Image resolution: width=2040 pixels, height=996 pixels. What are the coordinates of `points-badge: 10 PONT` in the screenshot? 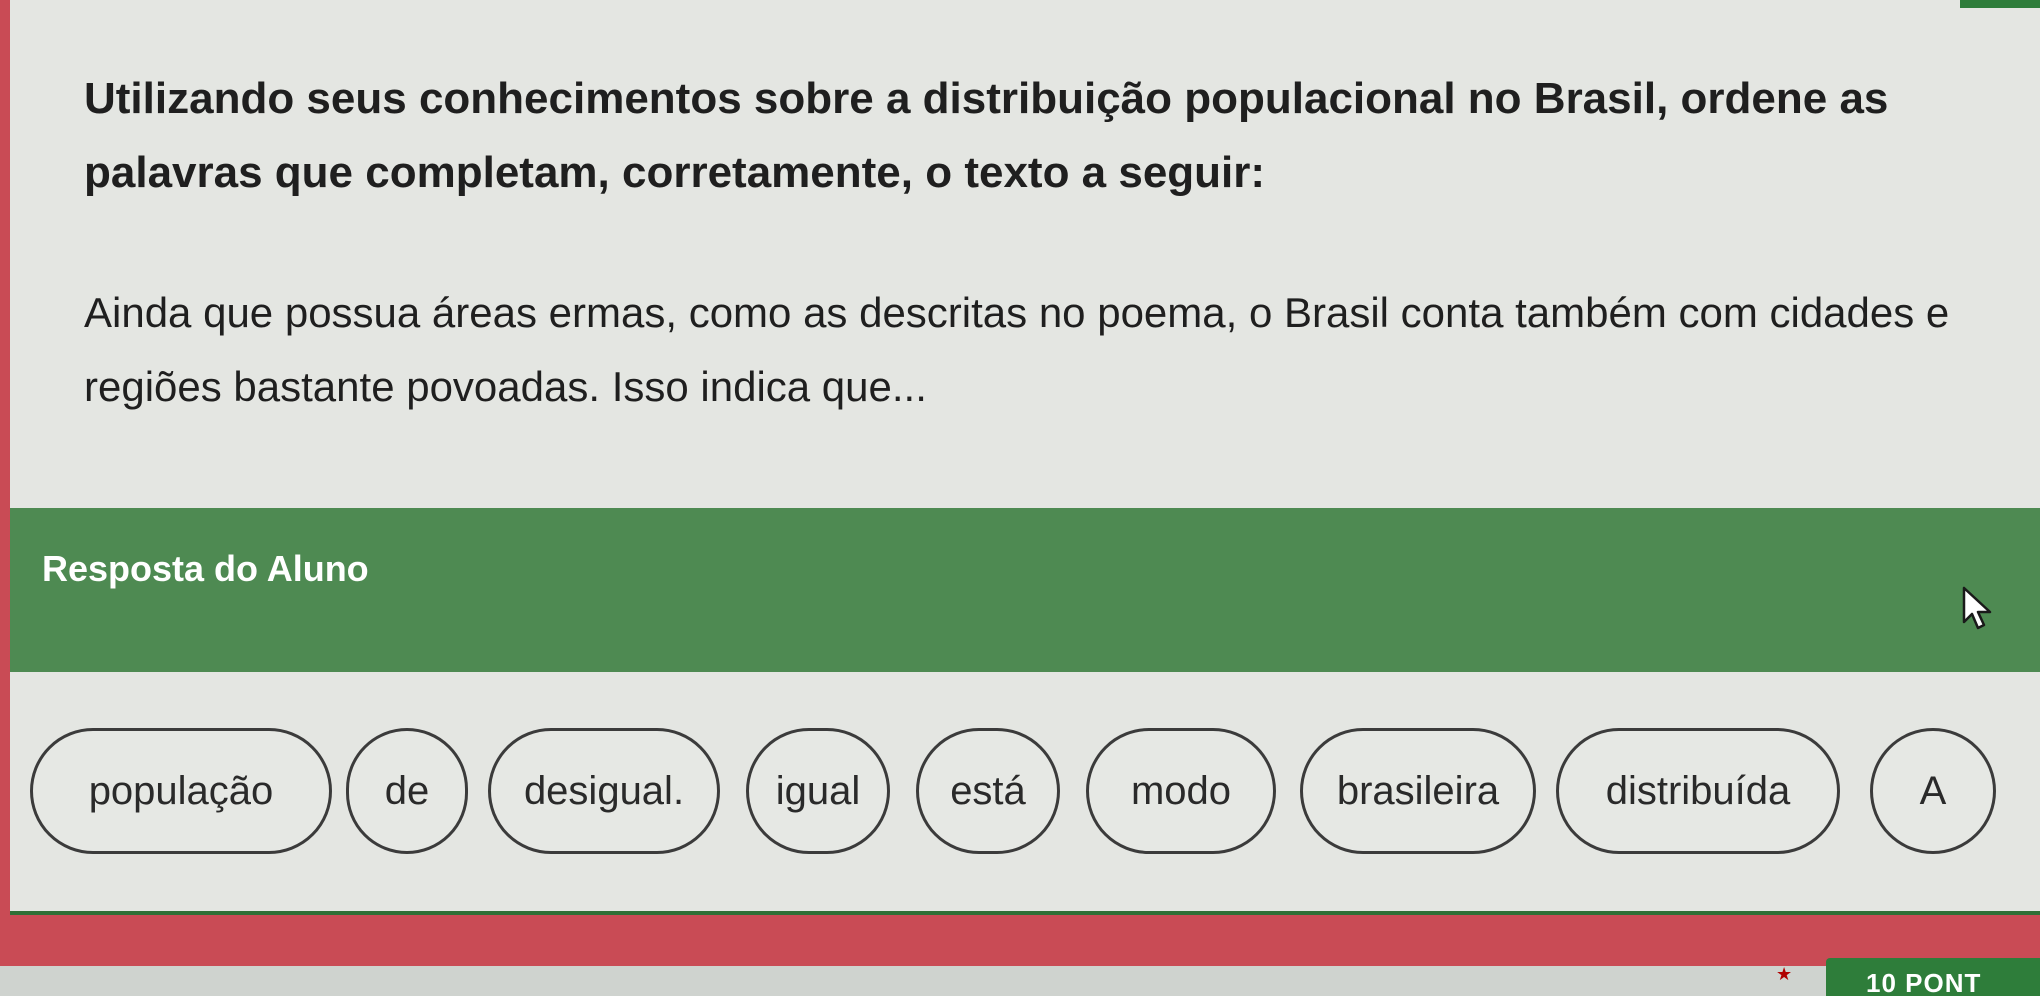 It's located at (1933, 977).